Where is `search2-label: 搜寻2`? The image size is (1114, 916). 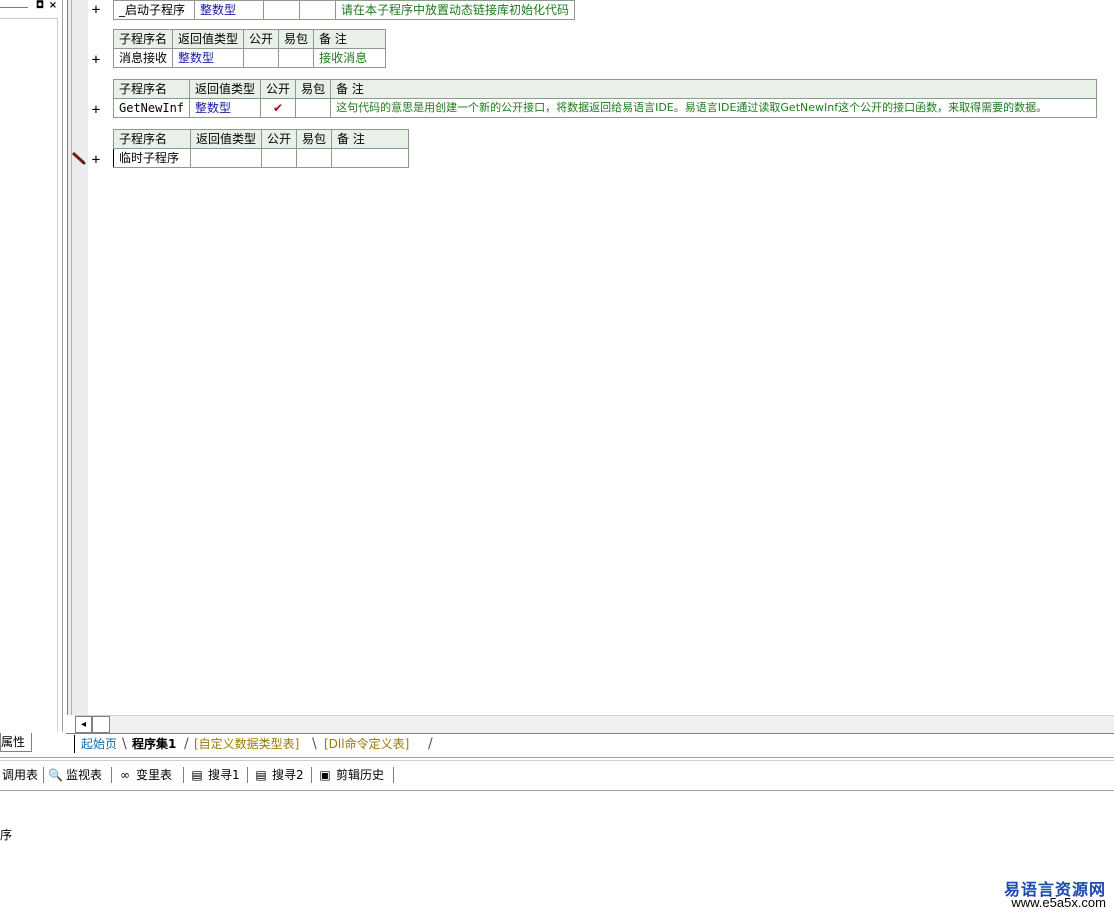 search2-label: 搜寻2 is located at coordinates (288, 775).